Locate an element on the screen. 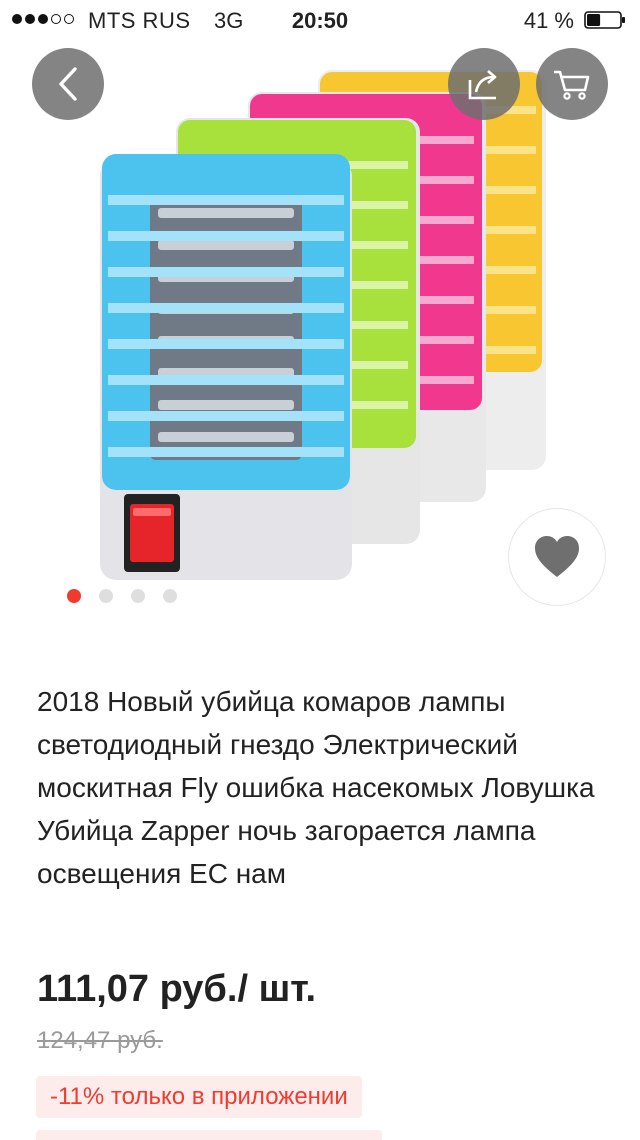  app-discount-badge: -11% только в приложении is located at coordinates (199, 1097).